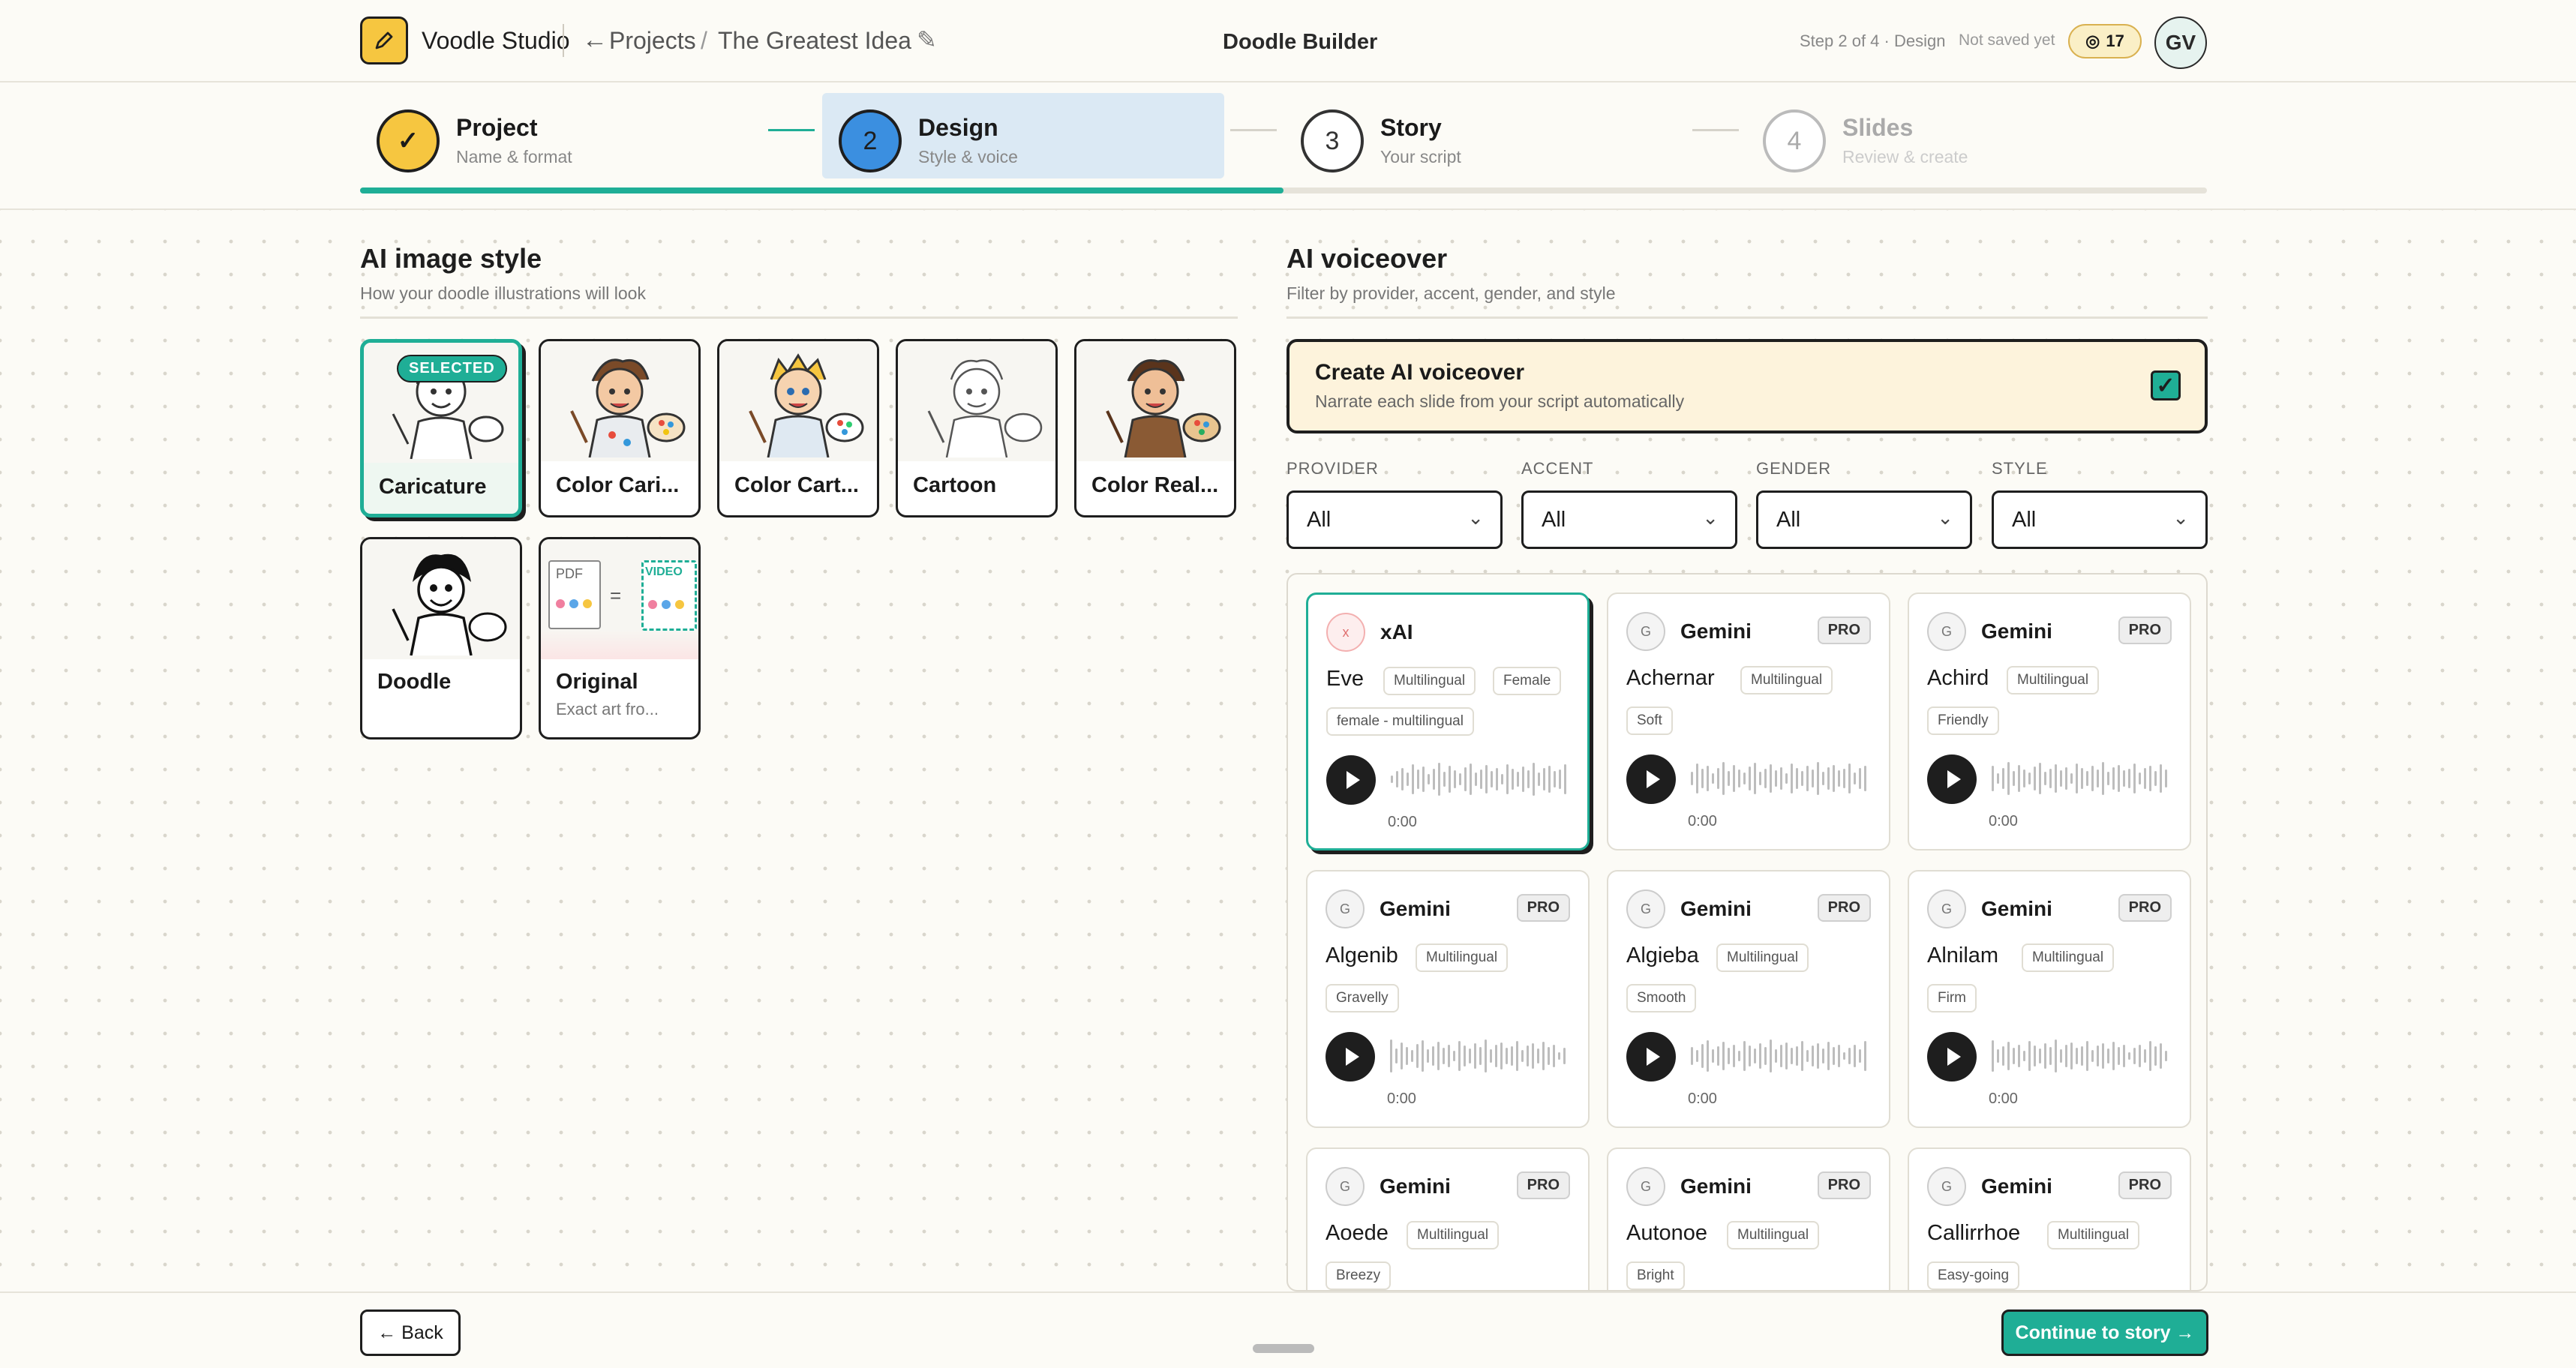 Image resolution: width=2576 pixels, height=1368 pixels. I want to click on equals-sign: =, so click(616, 595).